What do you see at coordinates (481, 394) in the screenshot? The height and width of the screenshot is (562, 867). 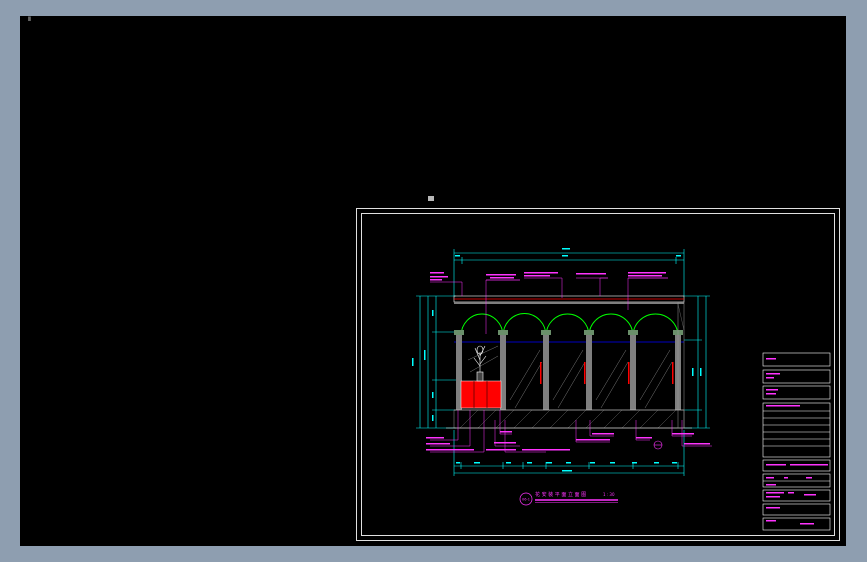 I see `red-cabinet` at bounding box center [481, 394].